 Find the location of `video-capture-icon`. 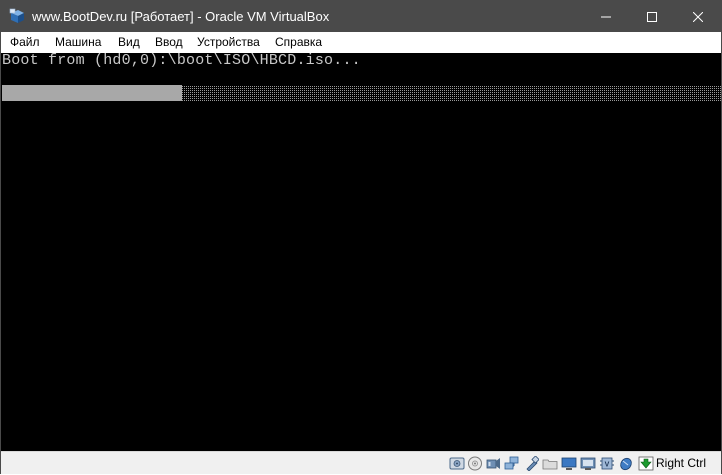

video-capture-icon is located at coordinates (588, 463).